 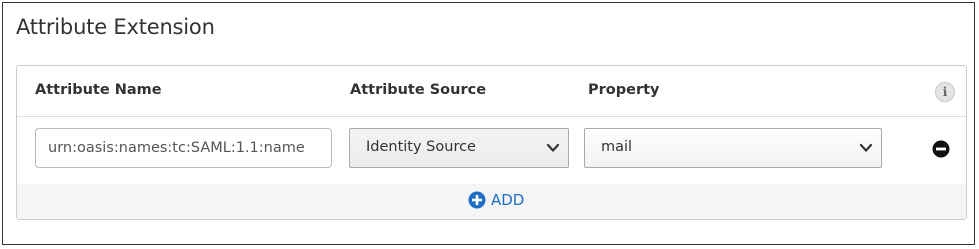 I want to click on add-button: ADD, so click(x=496, y=200).